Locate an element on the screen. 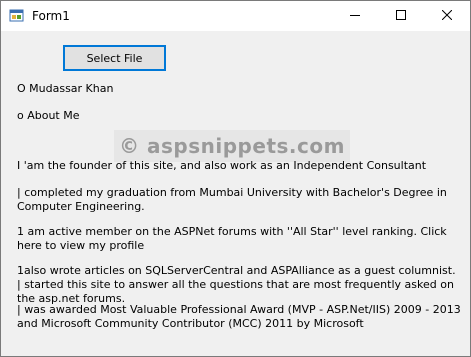 The height and width of the screenshot is (357, 471). about-me-heading: o About Me is located at coordinates (48, 115).